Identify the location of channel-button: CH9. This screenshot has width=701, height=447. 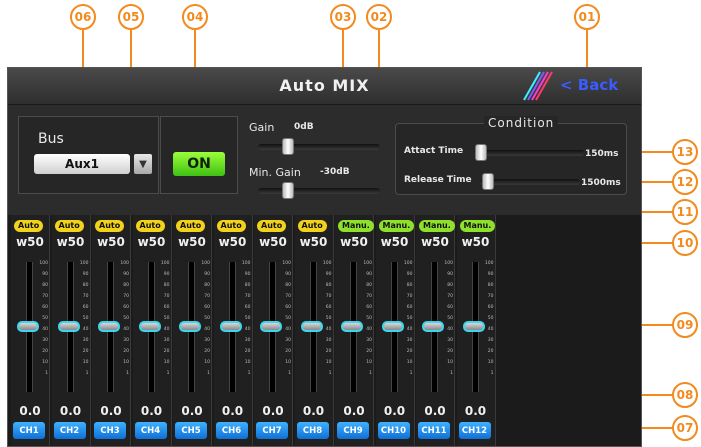
(353, 430).